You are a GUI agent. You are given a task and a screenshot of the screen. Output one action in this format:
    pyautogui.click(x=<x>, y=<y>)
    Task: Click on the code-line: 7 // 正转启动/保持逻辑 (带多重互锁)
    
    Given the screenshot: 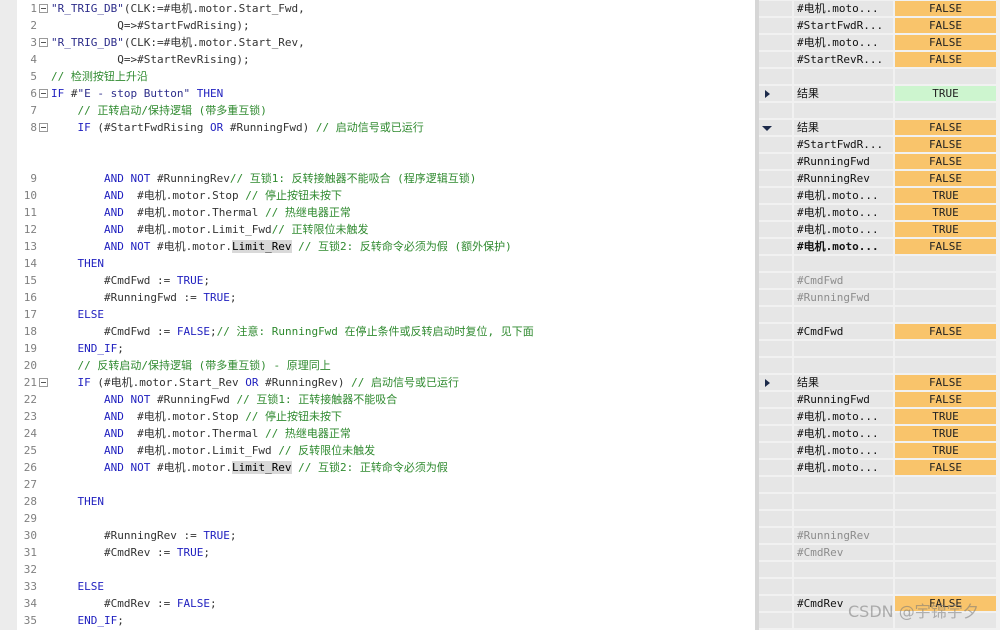 What is the action you would take?
    pyautogui.click(x=386, y=110)
    